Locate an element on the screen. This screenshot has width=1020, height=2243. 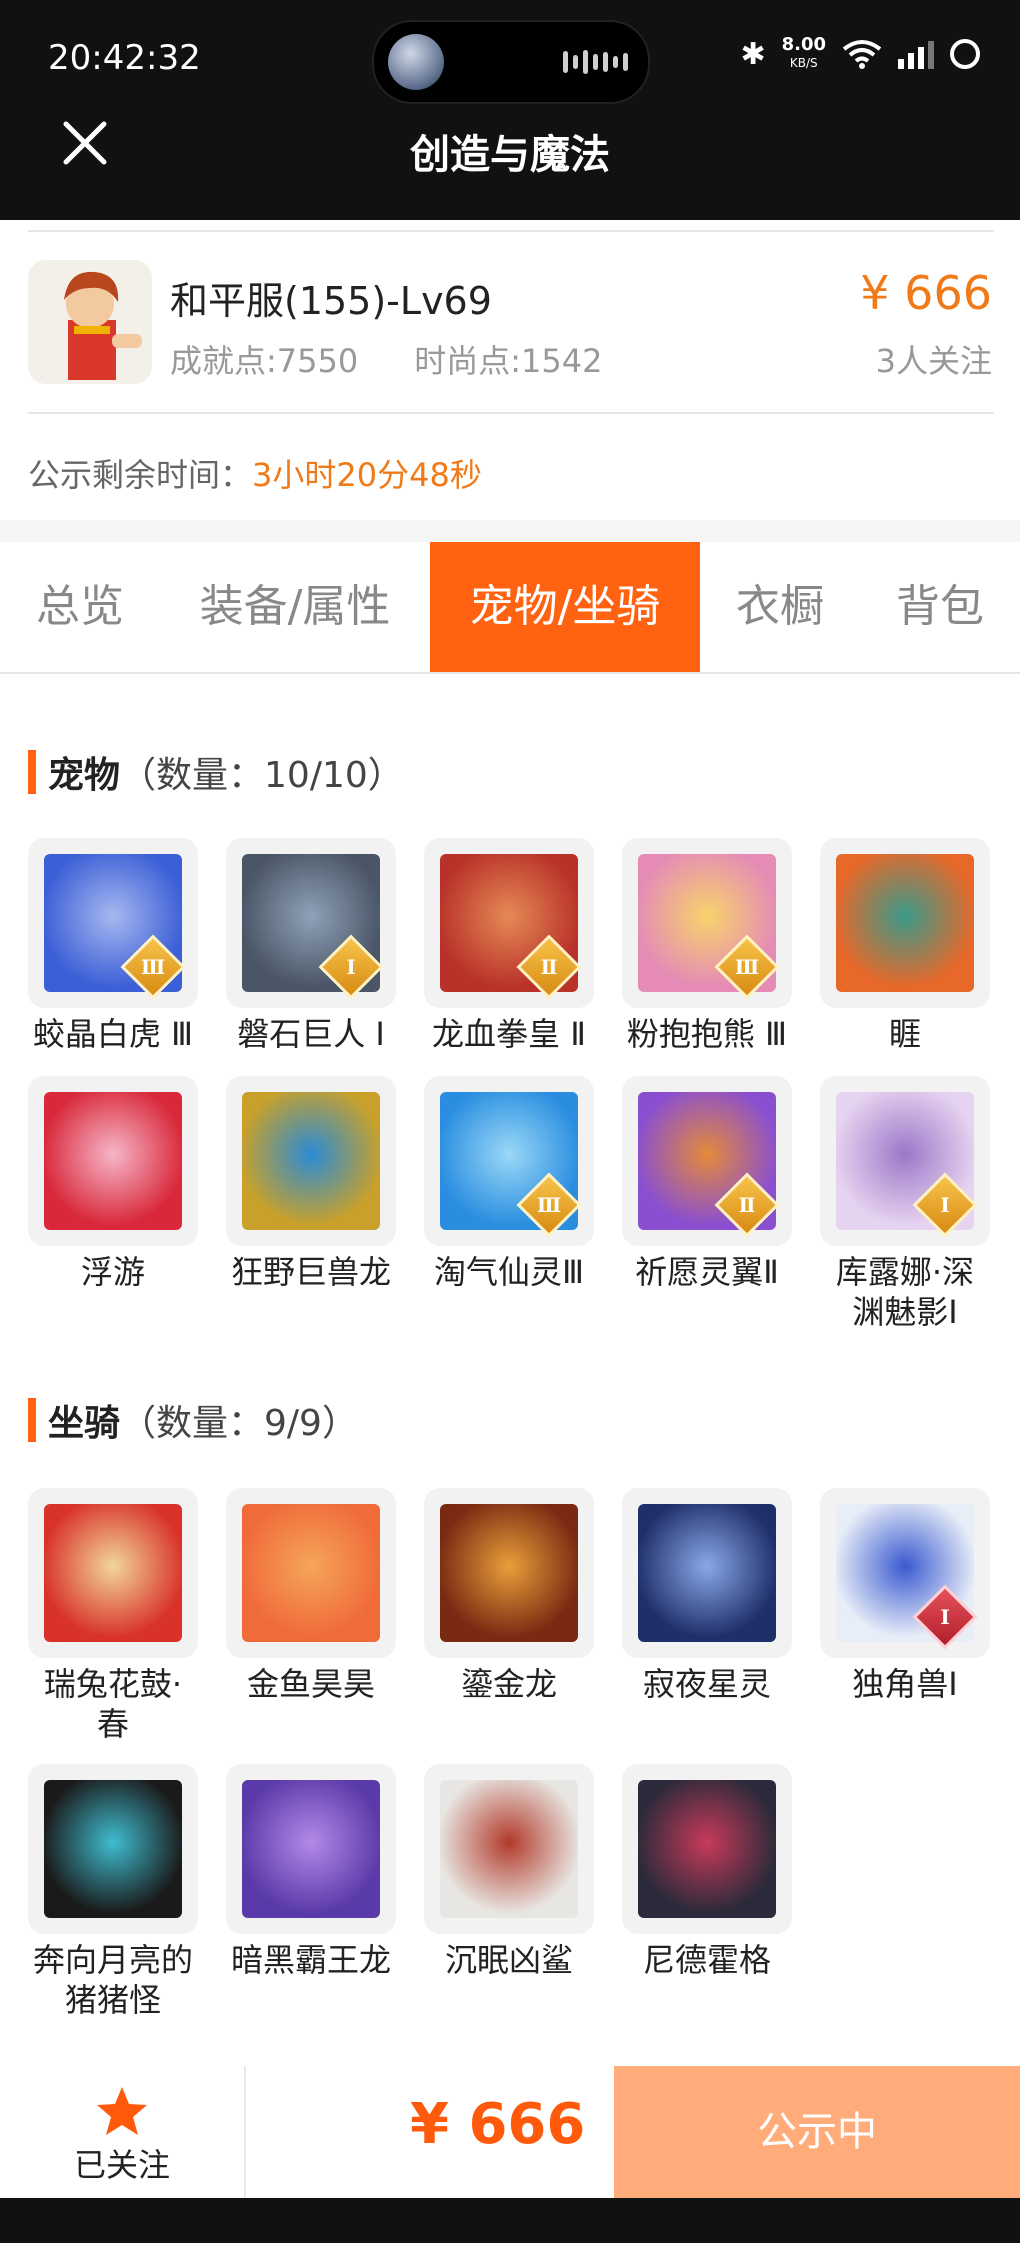
item-name: 祈愿灵翼Ⅱ is located at coordinates (707, 1272).